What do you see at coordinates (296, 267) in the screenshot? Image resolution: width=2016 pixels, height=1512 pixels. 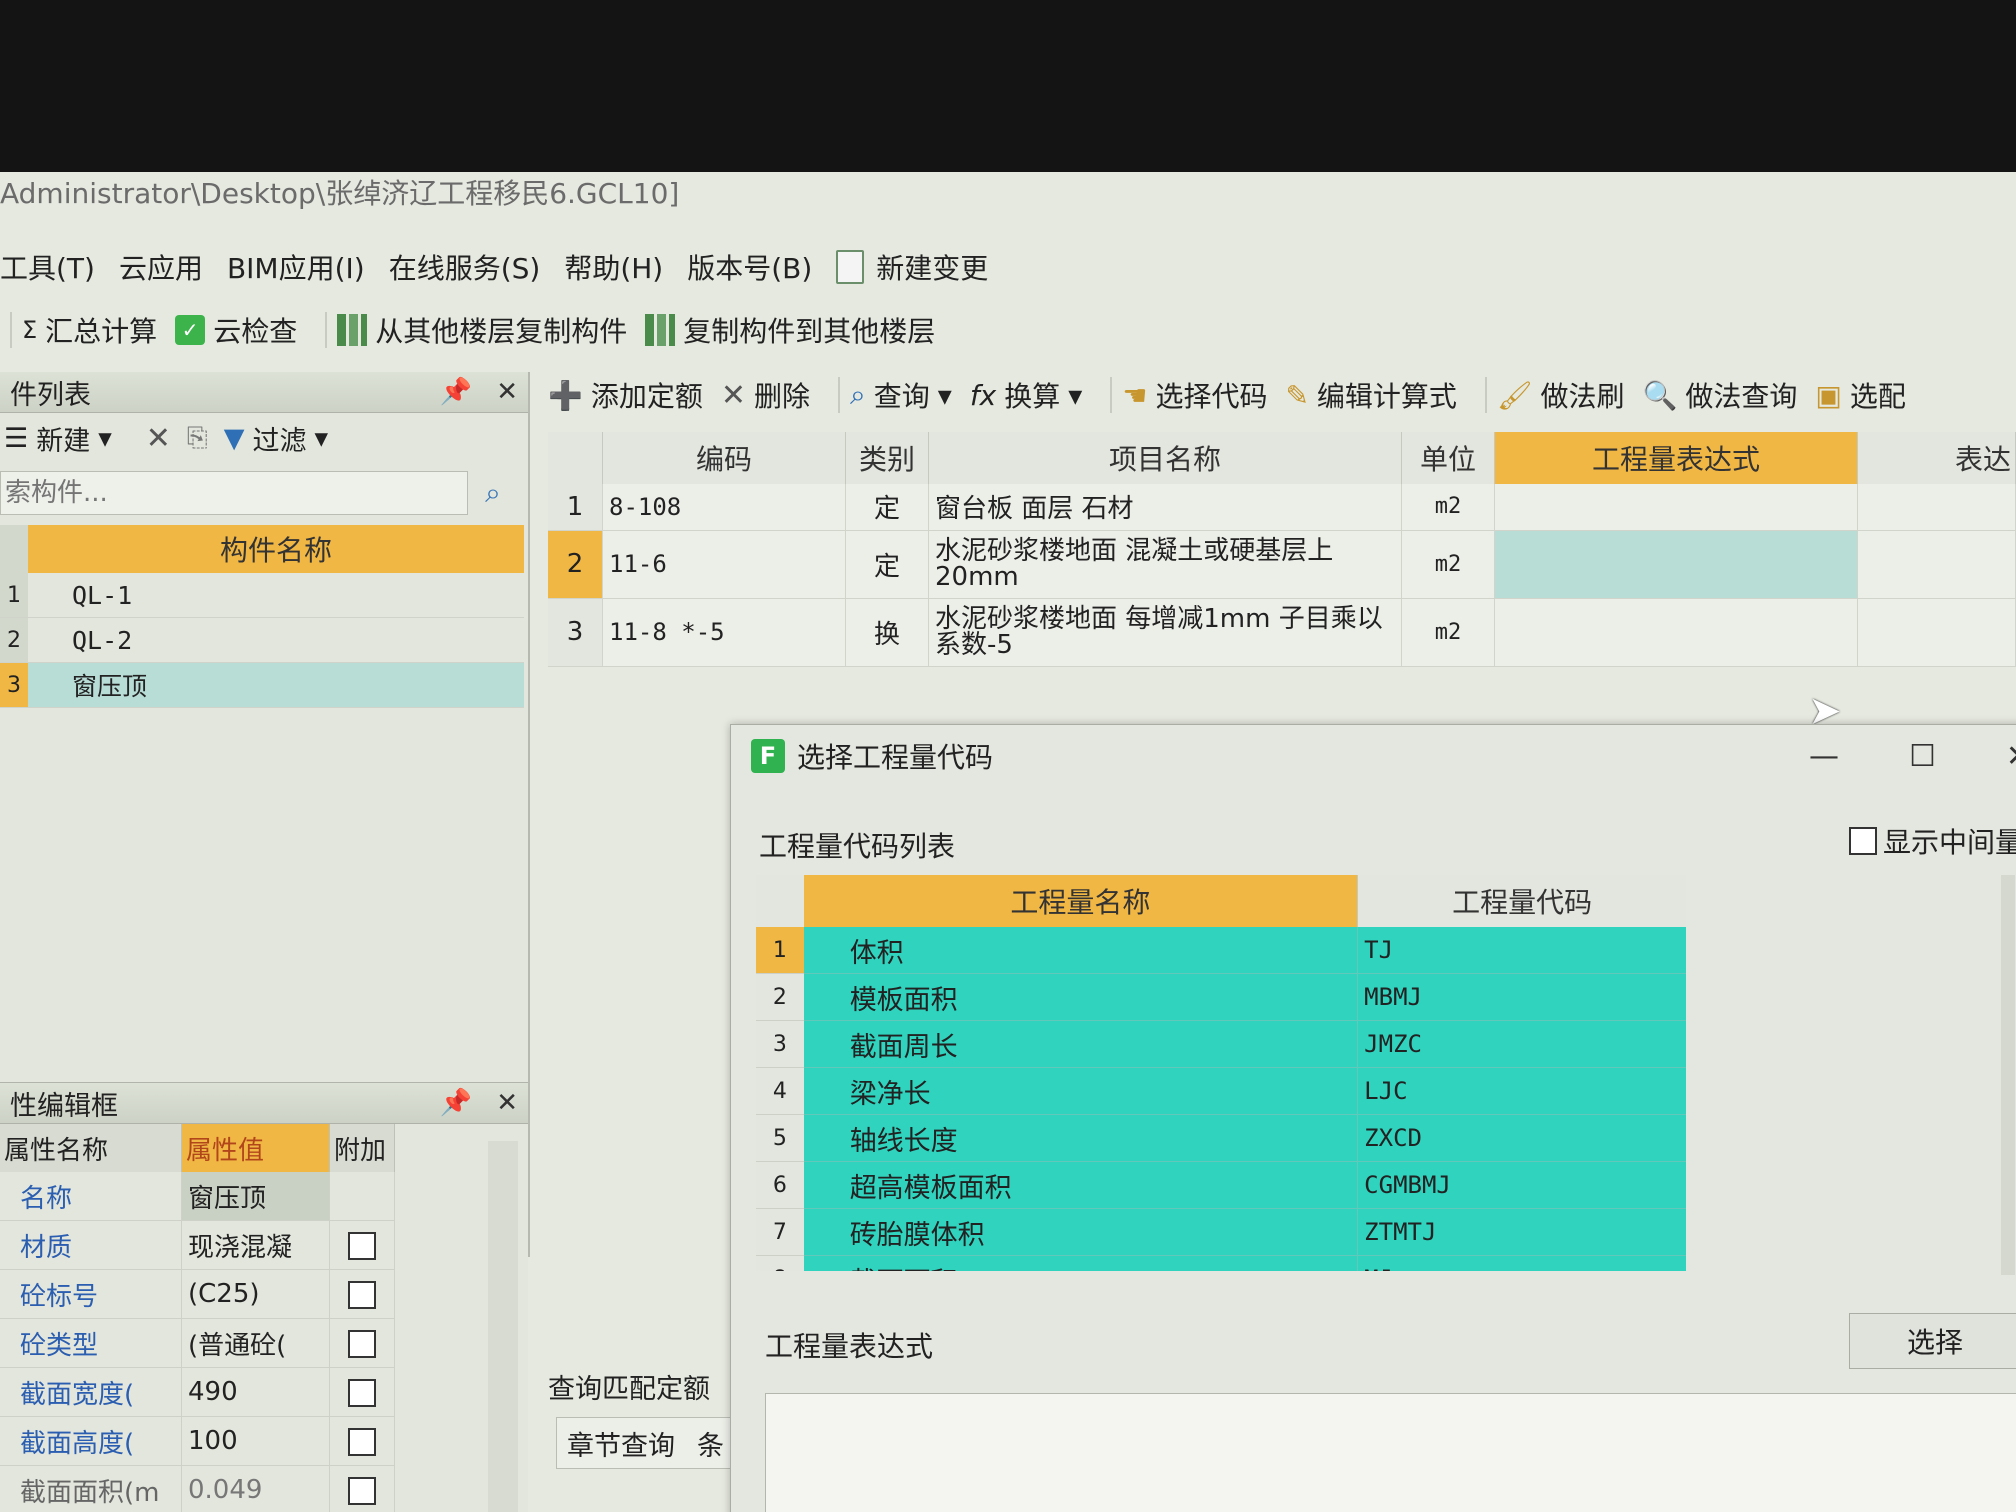 I see `menu-bim: BIM应用(I)` at bounding box center [296, 267].